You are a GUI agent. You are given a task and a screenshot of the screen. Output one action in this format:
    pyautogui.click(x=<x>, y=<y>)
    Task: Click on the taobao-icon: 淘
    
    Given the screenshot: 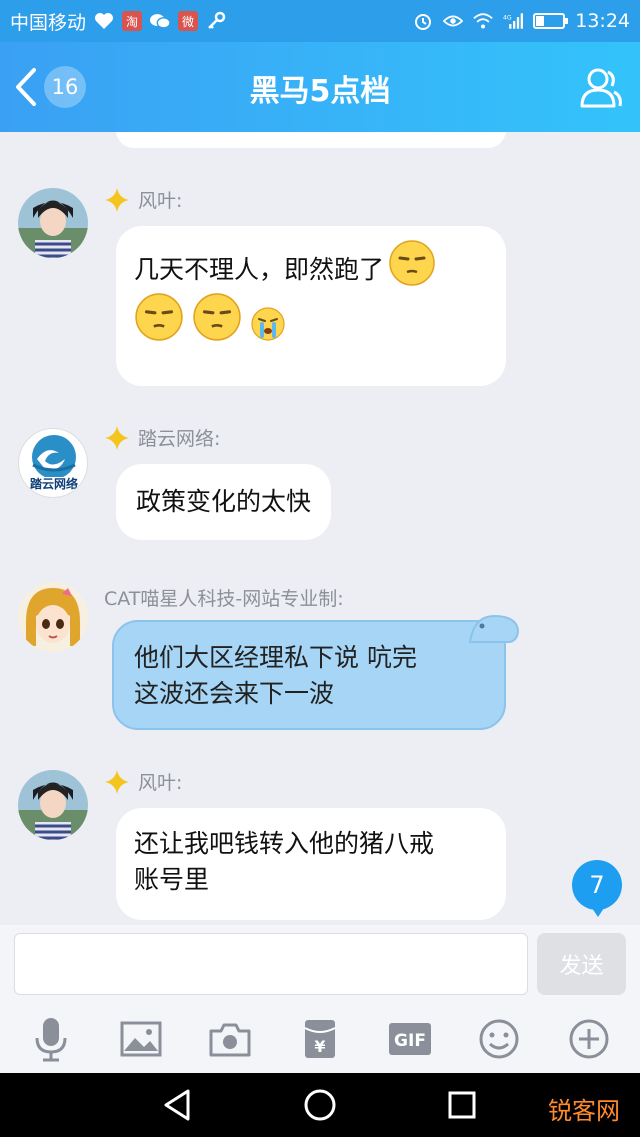 What is the action you would take?
    pyautogui.click(x=132, y=21)
    